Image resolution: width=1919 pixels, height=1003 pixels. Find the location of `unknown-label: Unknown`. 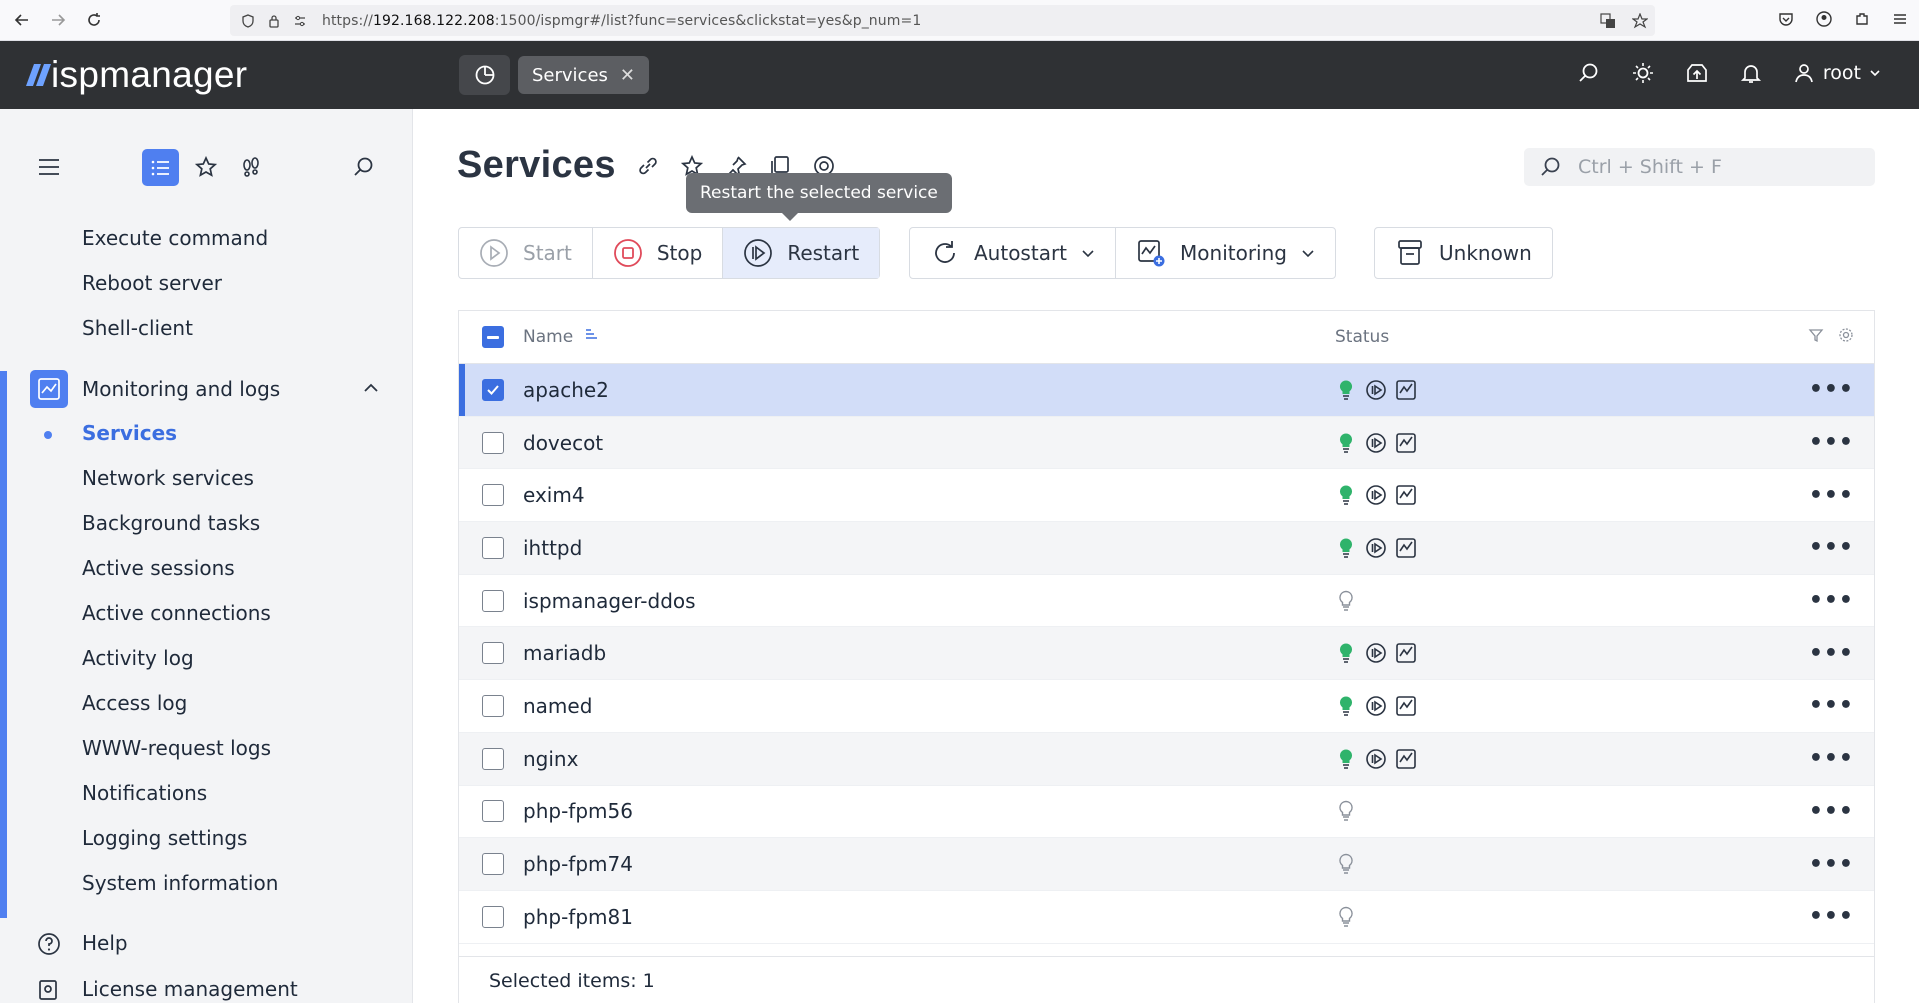

unknown-label: Unknown is located at coordinates (1485, 253).